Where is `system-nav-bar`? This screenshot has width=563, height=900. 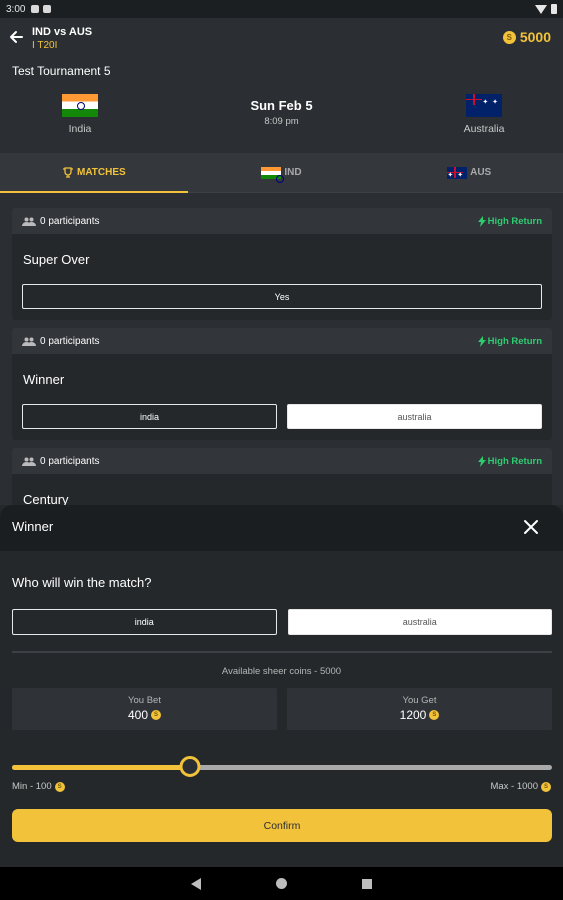
system-nav-bar is located at coordinates (281, 883).